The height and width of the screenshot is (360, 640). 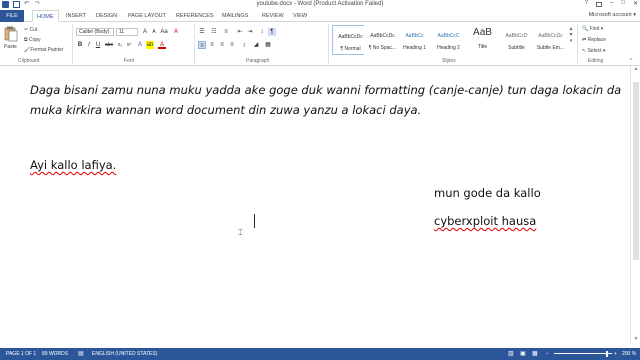 What do you see at coordinates (145, 32) in the screenshot?
I see `grow-font-button: A` at bounding box center [145, 32].